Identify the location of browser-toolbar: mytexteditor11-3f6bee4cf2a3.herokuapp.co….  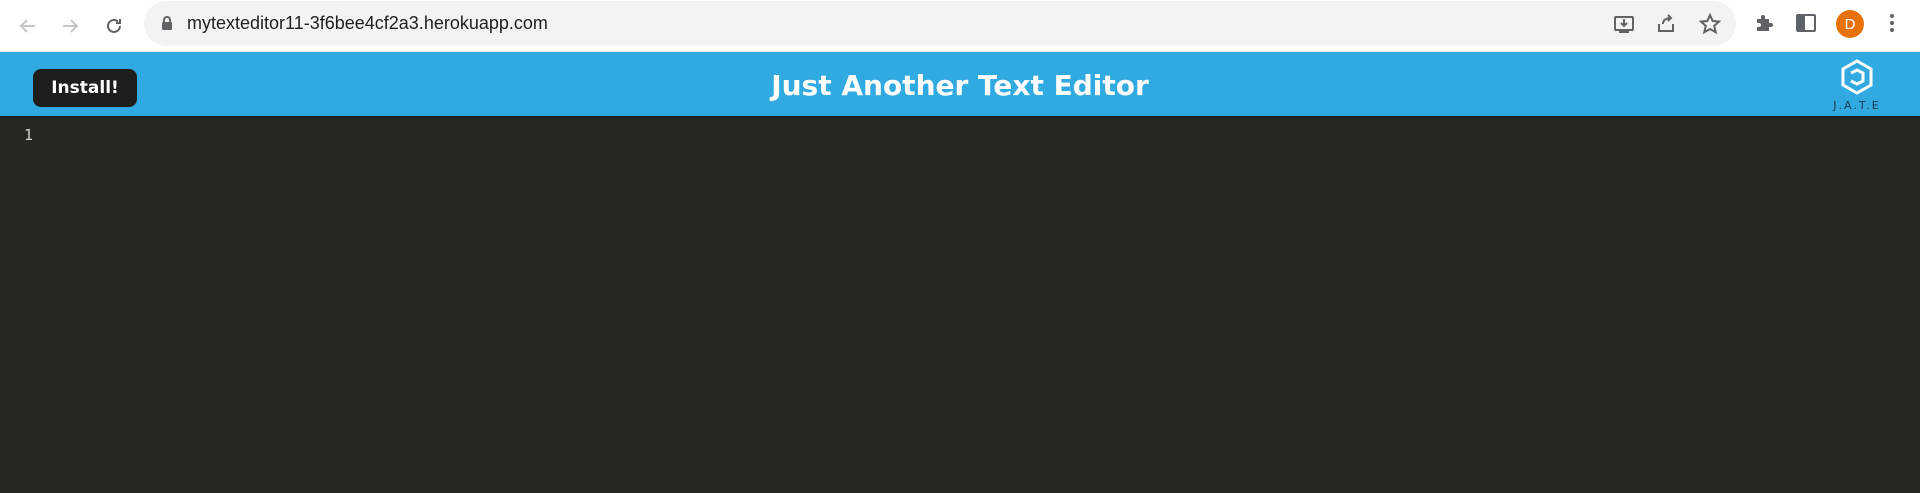
(960, 26).